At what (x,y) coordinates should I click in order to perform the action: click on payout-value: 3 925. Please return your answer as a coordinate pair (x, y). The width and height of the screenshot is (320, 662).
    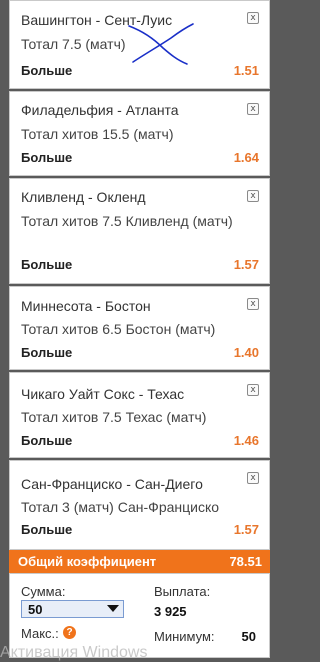
    Looking at the image, I should click on (170, 611).